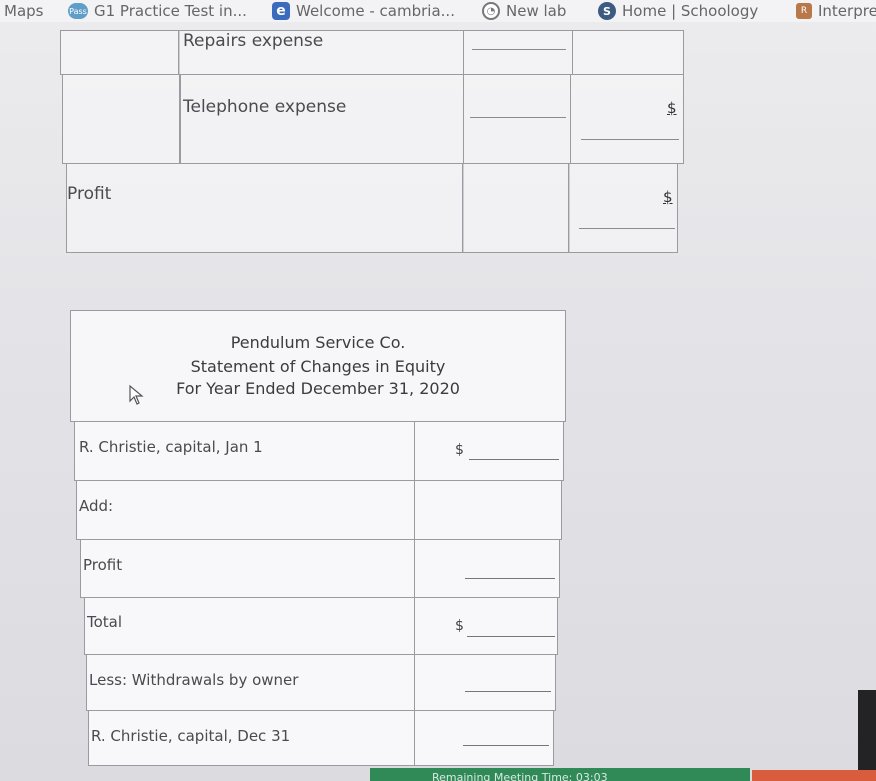 This screenshot has height=781, width=876. Describe the element at coordinates (489, 451) in the screenshot. I see `capital-jan1-input: $` at that location.